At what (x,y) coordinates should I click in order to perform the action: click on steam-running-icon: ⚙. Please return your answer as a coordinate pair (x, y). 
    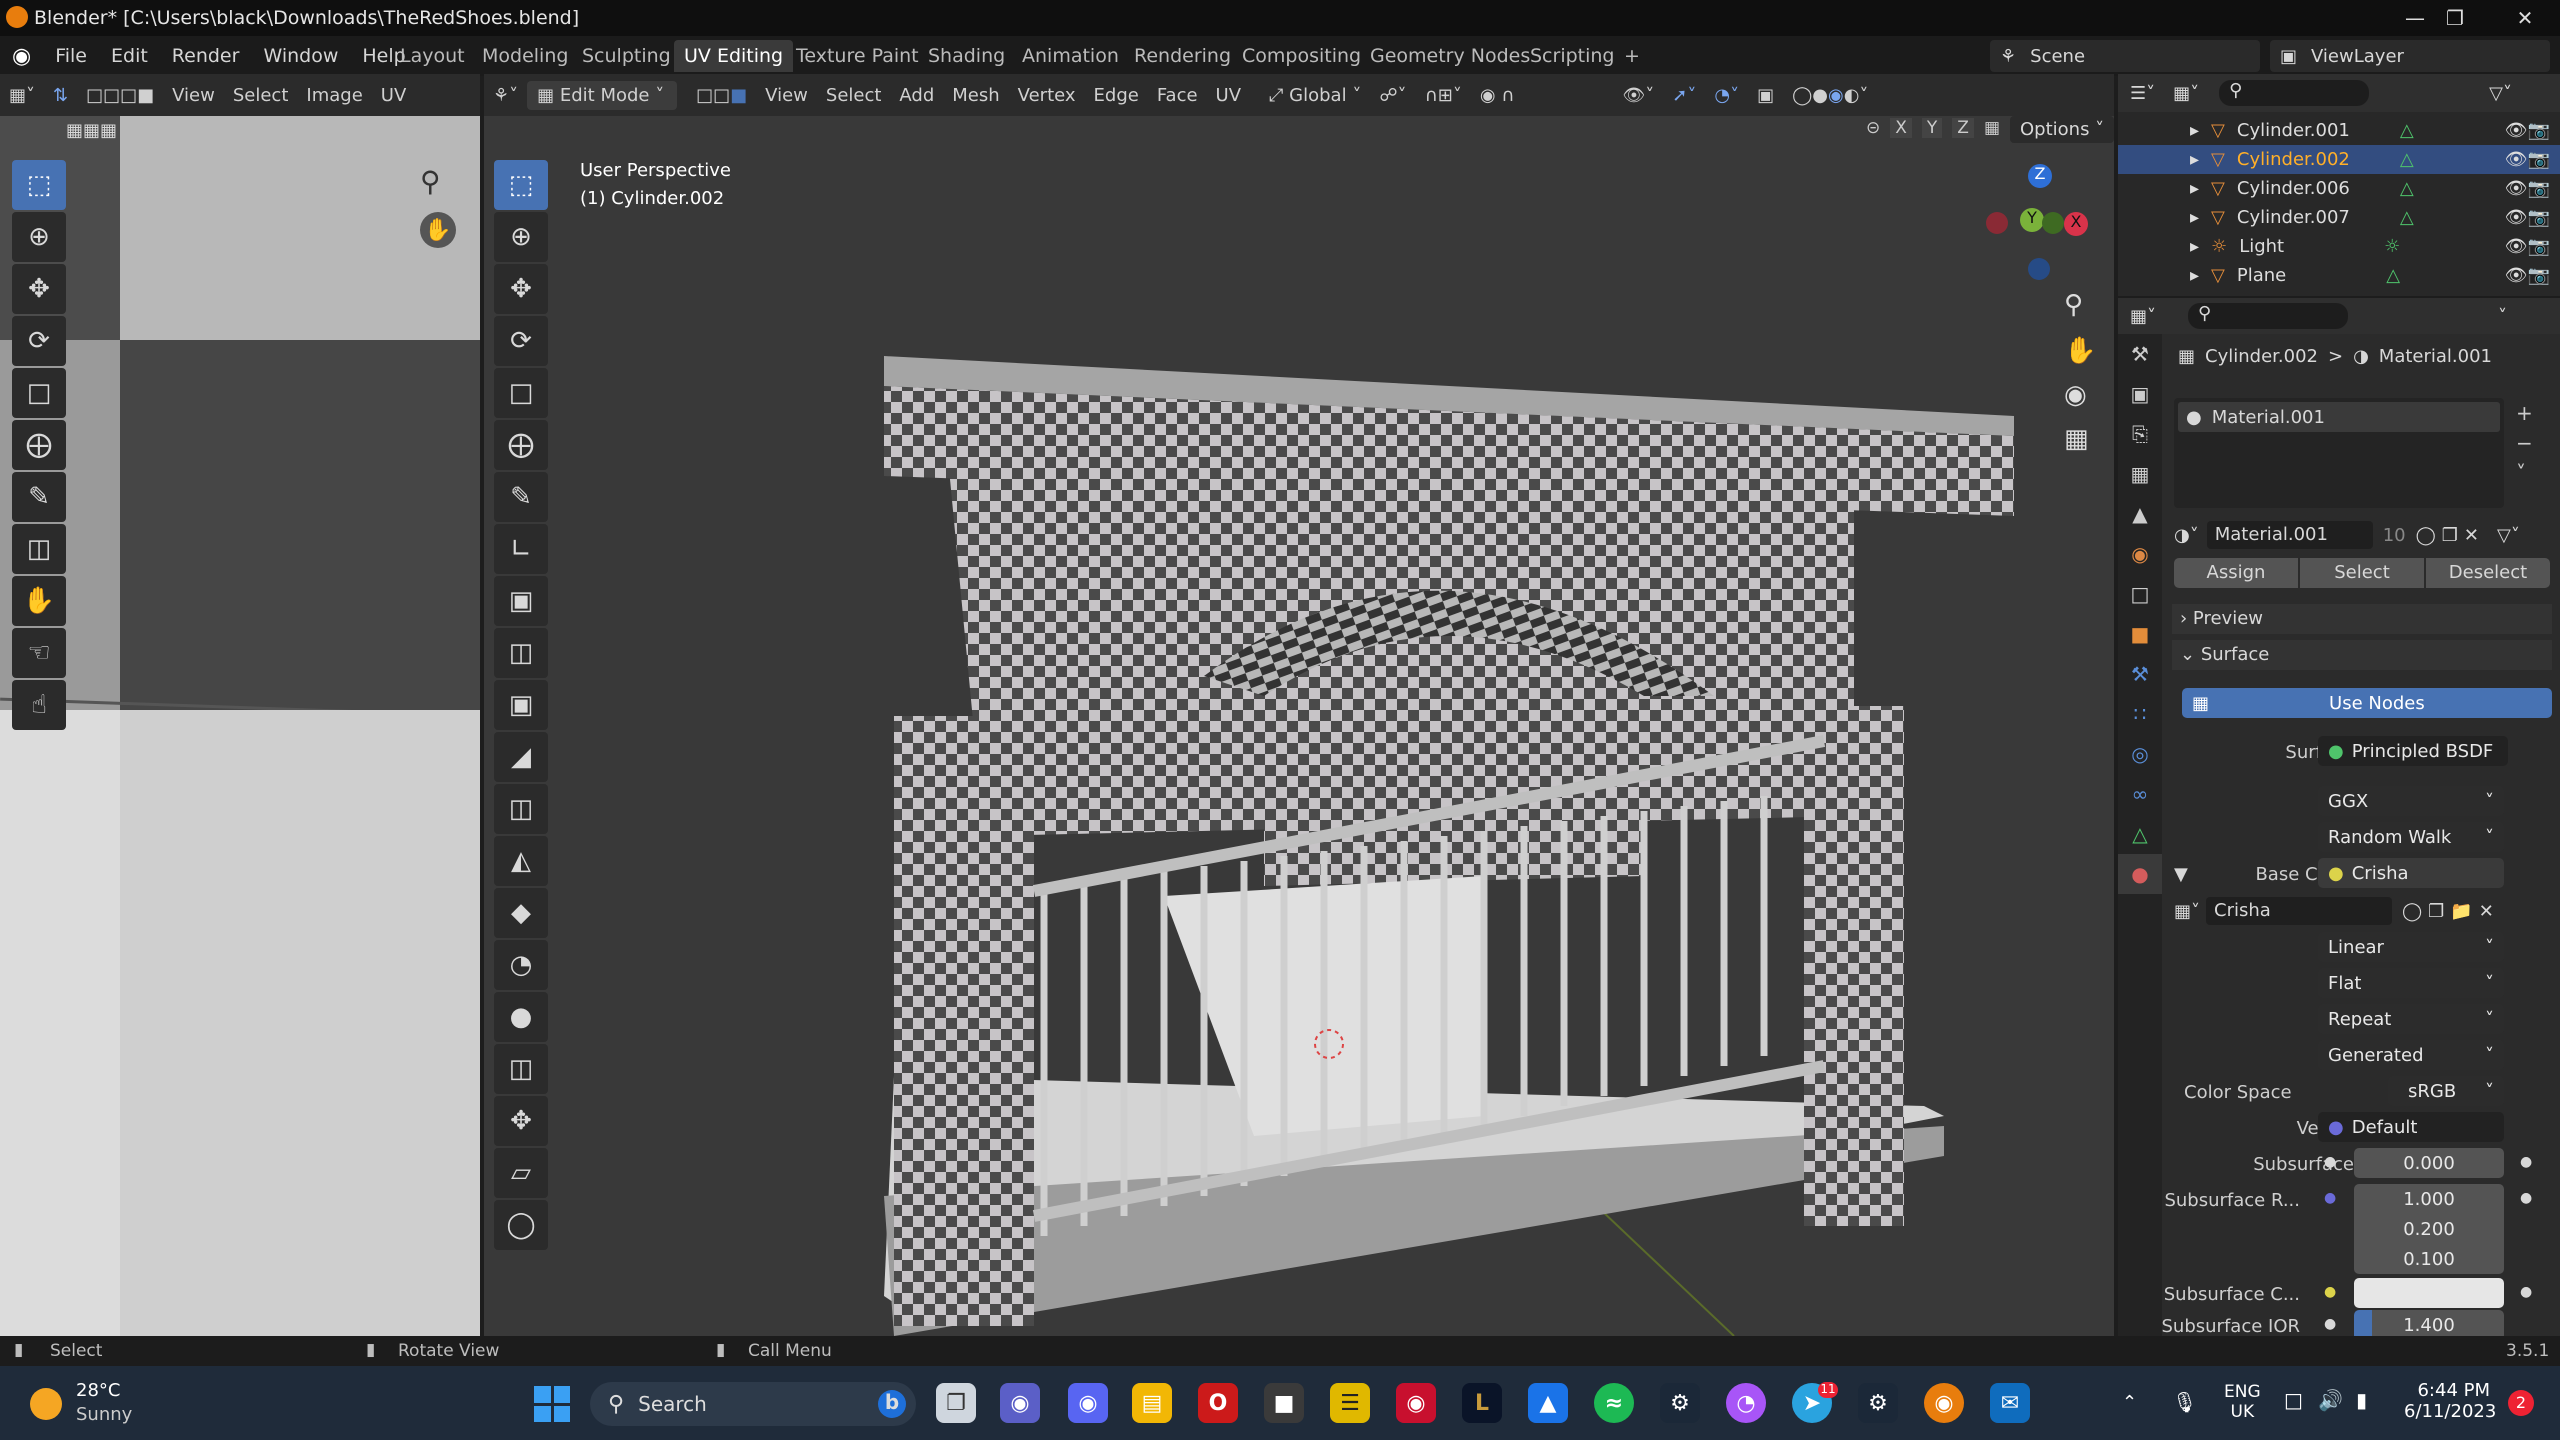
    Looking at the image, I should click on (1878, 1403).